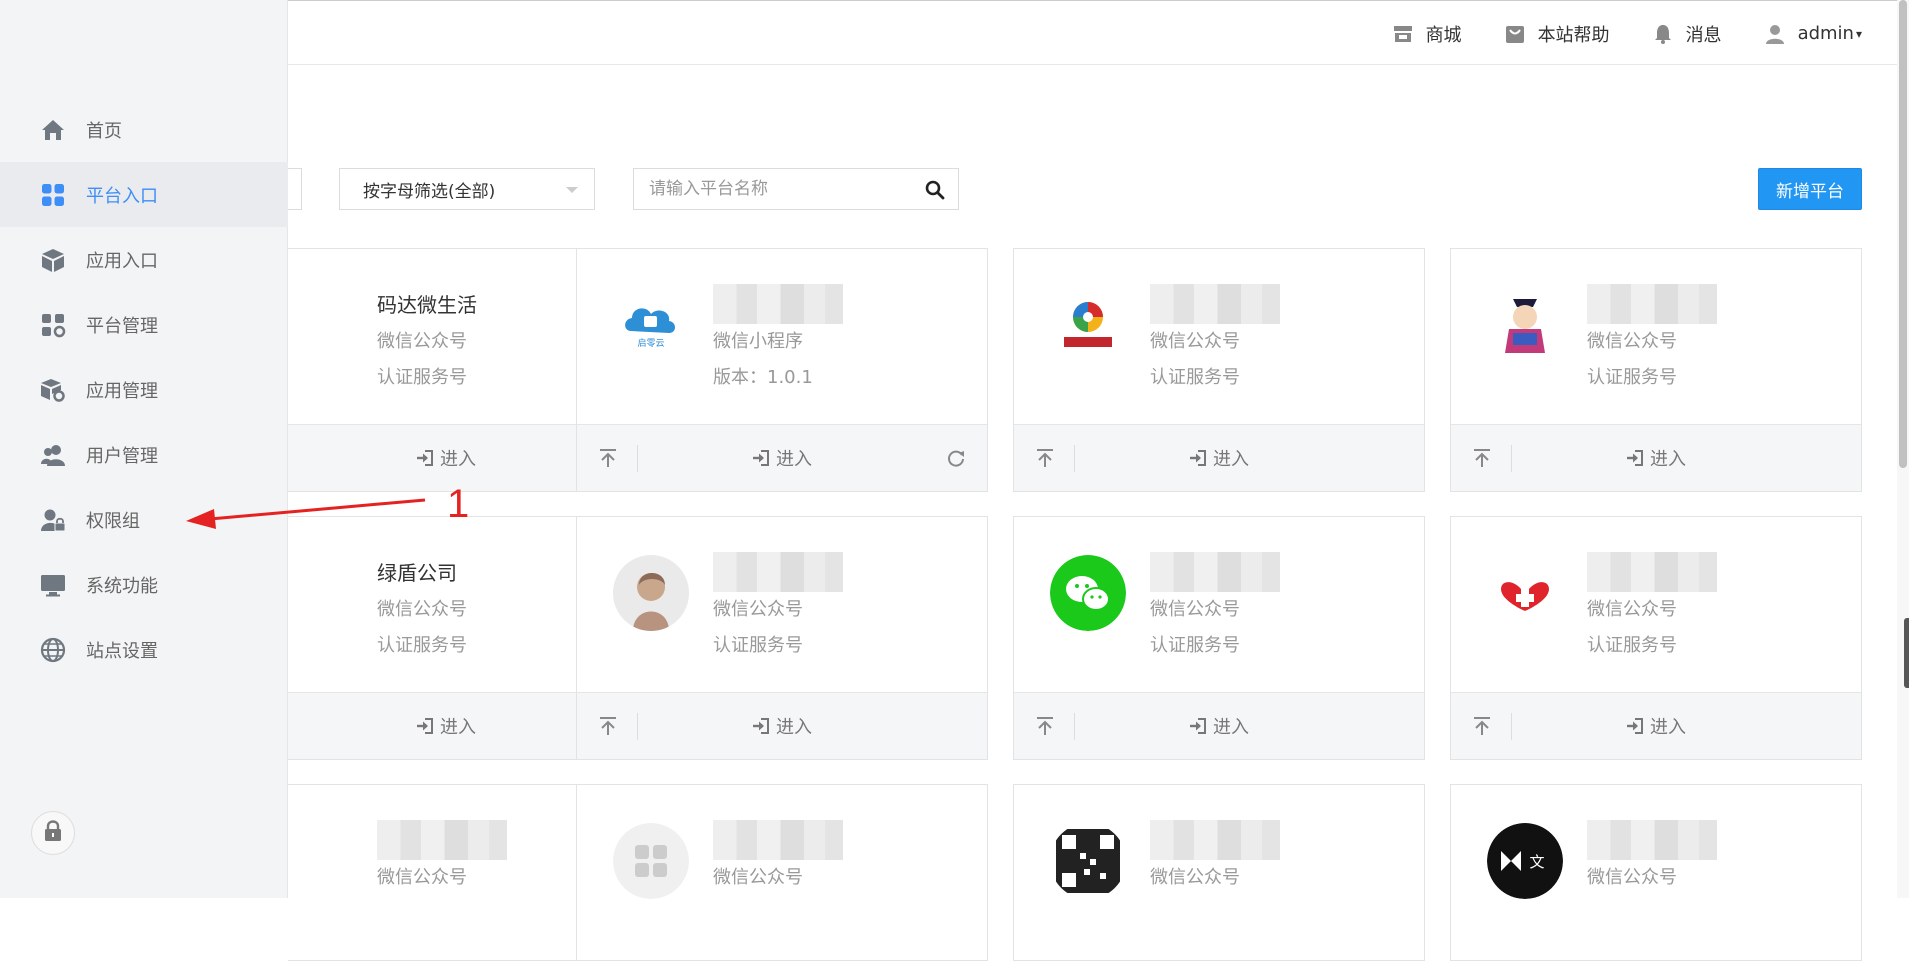 This screenshot has width=1909, height=961. Describe the element at coordinates (53, 585) in the screenshot. I see `monitor-icon` at that location.